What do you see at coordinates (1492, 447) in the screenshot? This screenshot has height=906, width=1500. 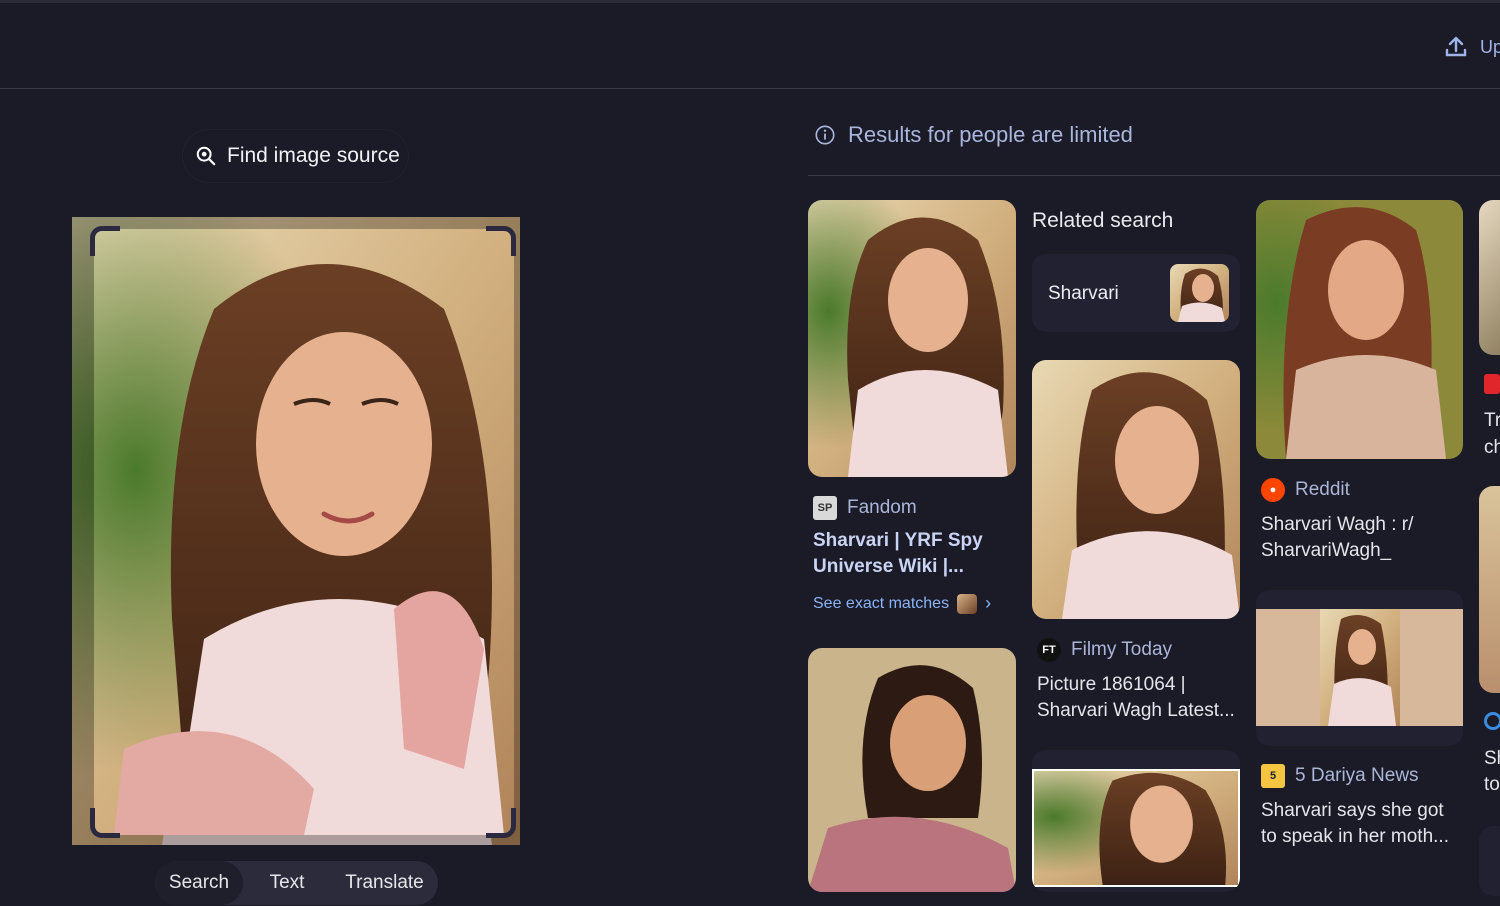 I see `edge-title-line2: ch` at bounding box center [1492, 447].